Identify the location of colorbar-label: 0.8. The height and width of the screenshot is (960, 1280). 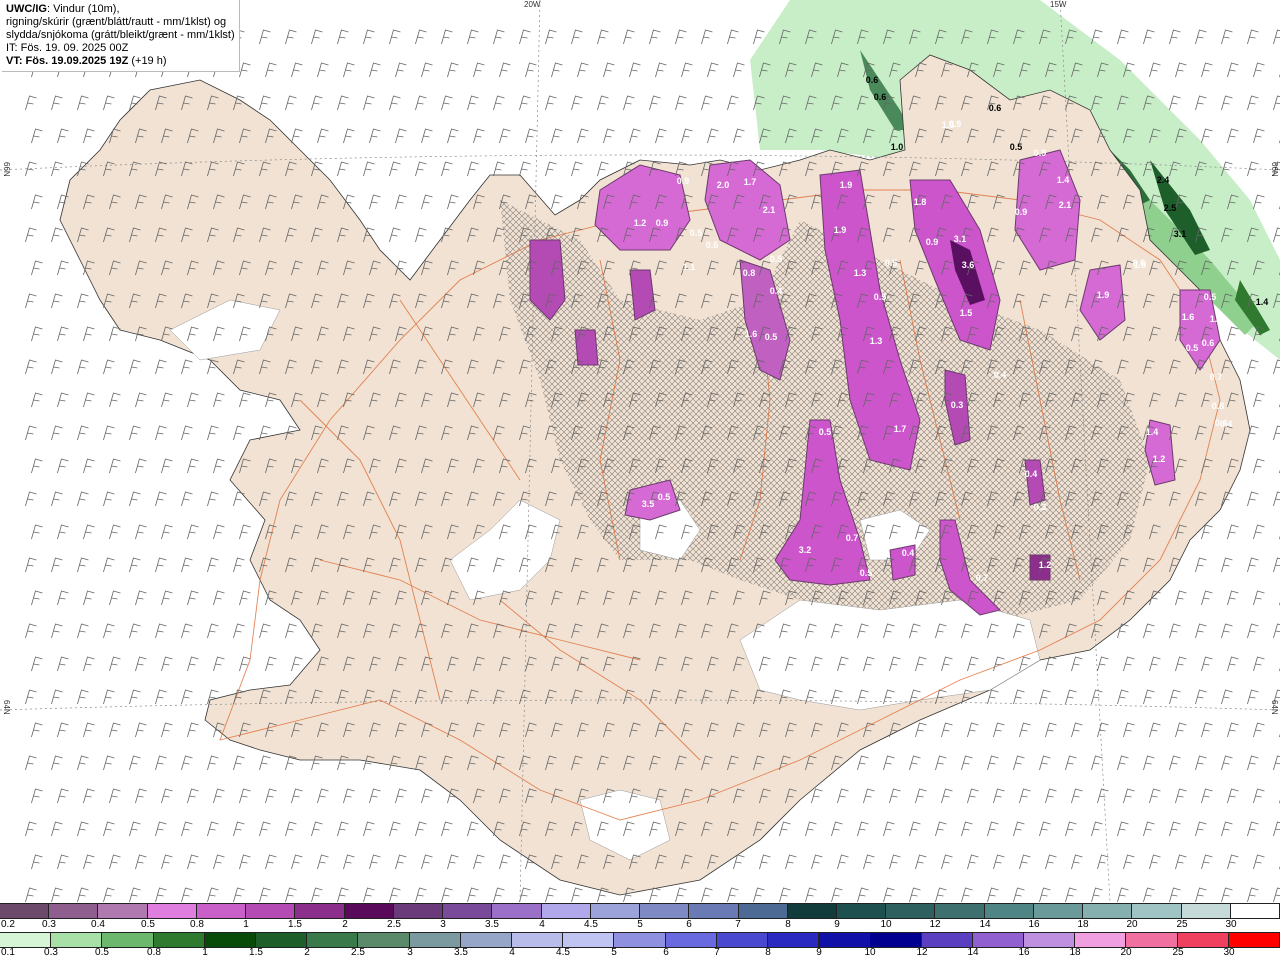
(197, 924).